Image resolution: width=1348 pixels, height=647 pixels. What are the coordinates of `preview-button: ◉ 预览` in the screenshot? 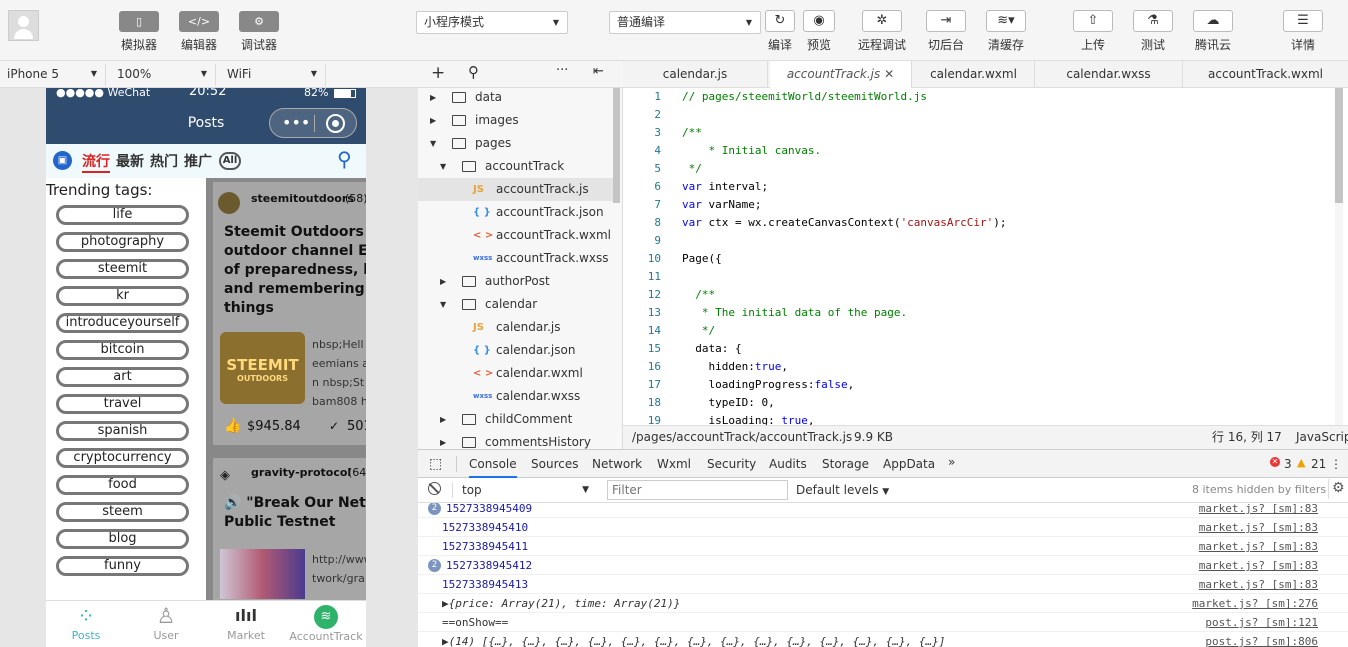 It's located at (819, 33).